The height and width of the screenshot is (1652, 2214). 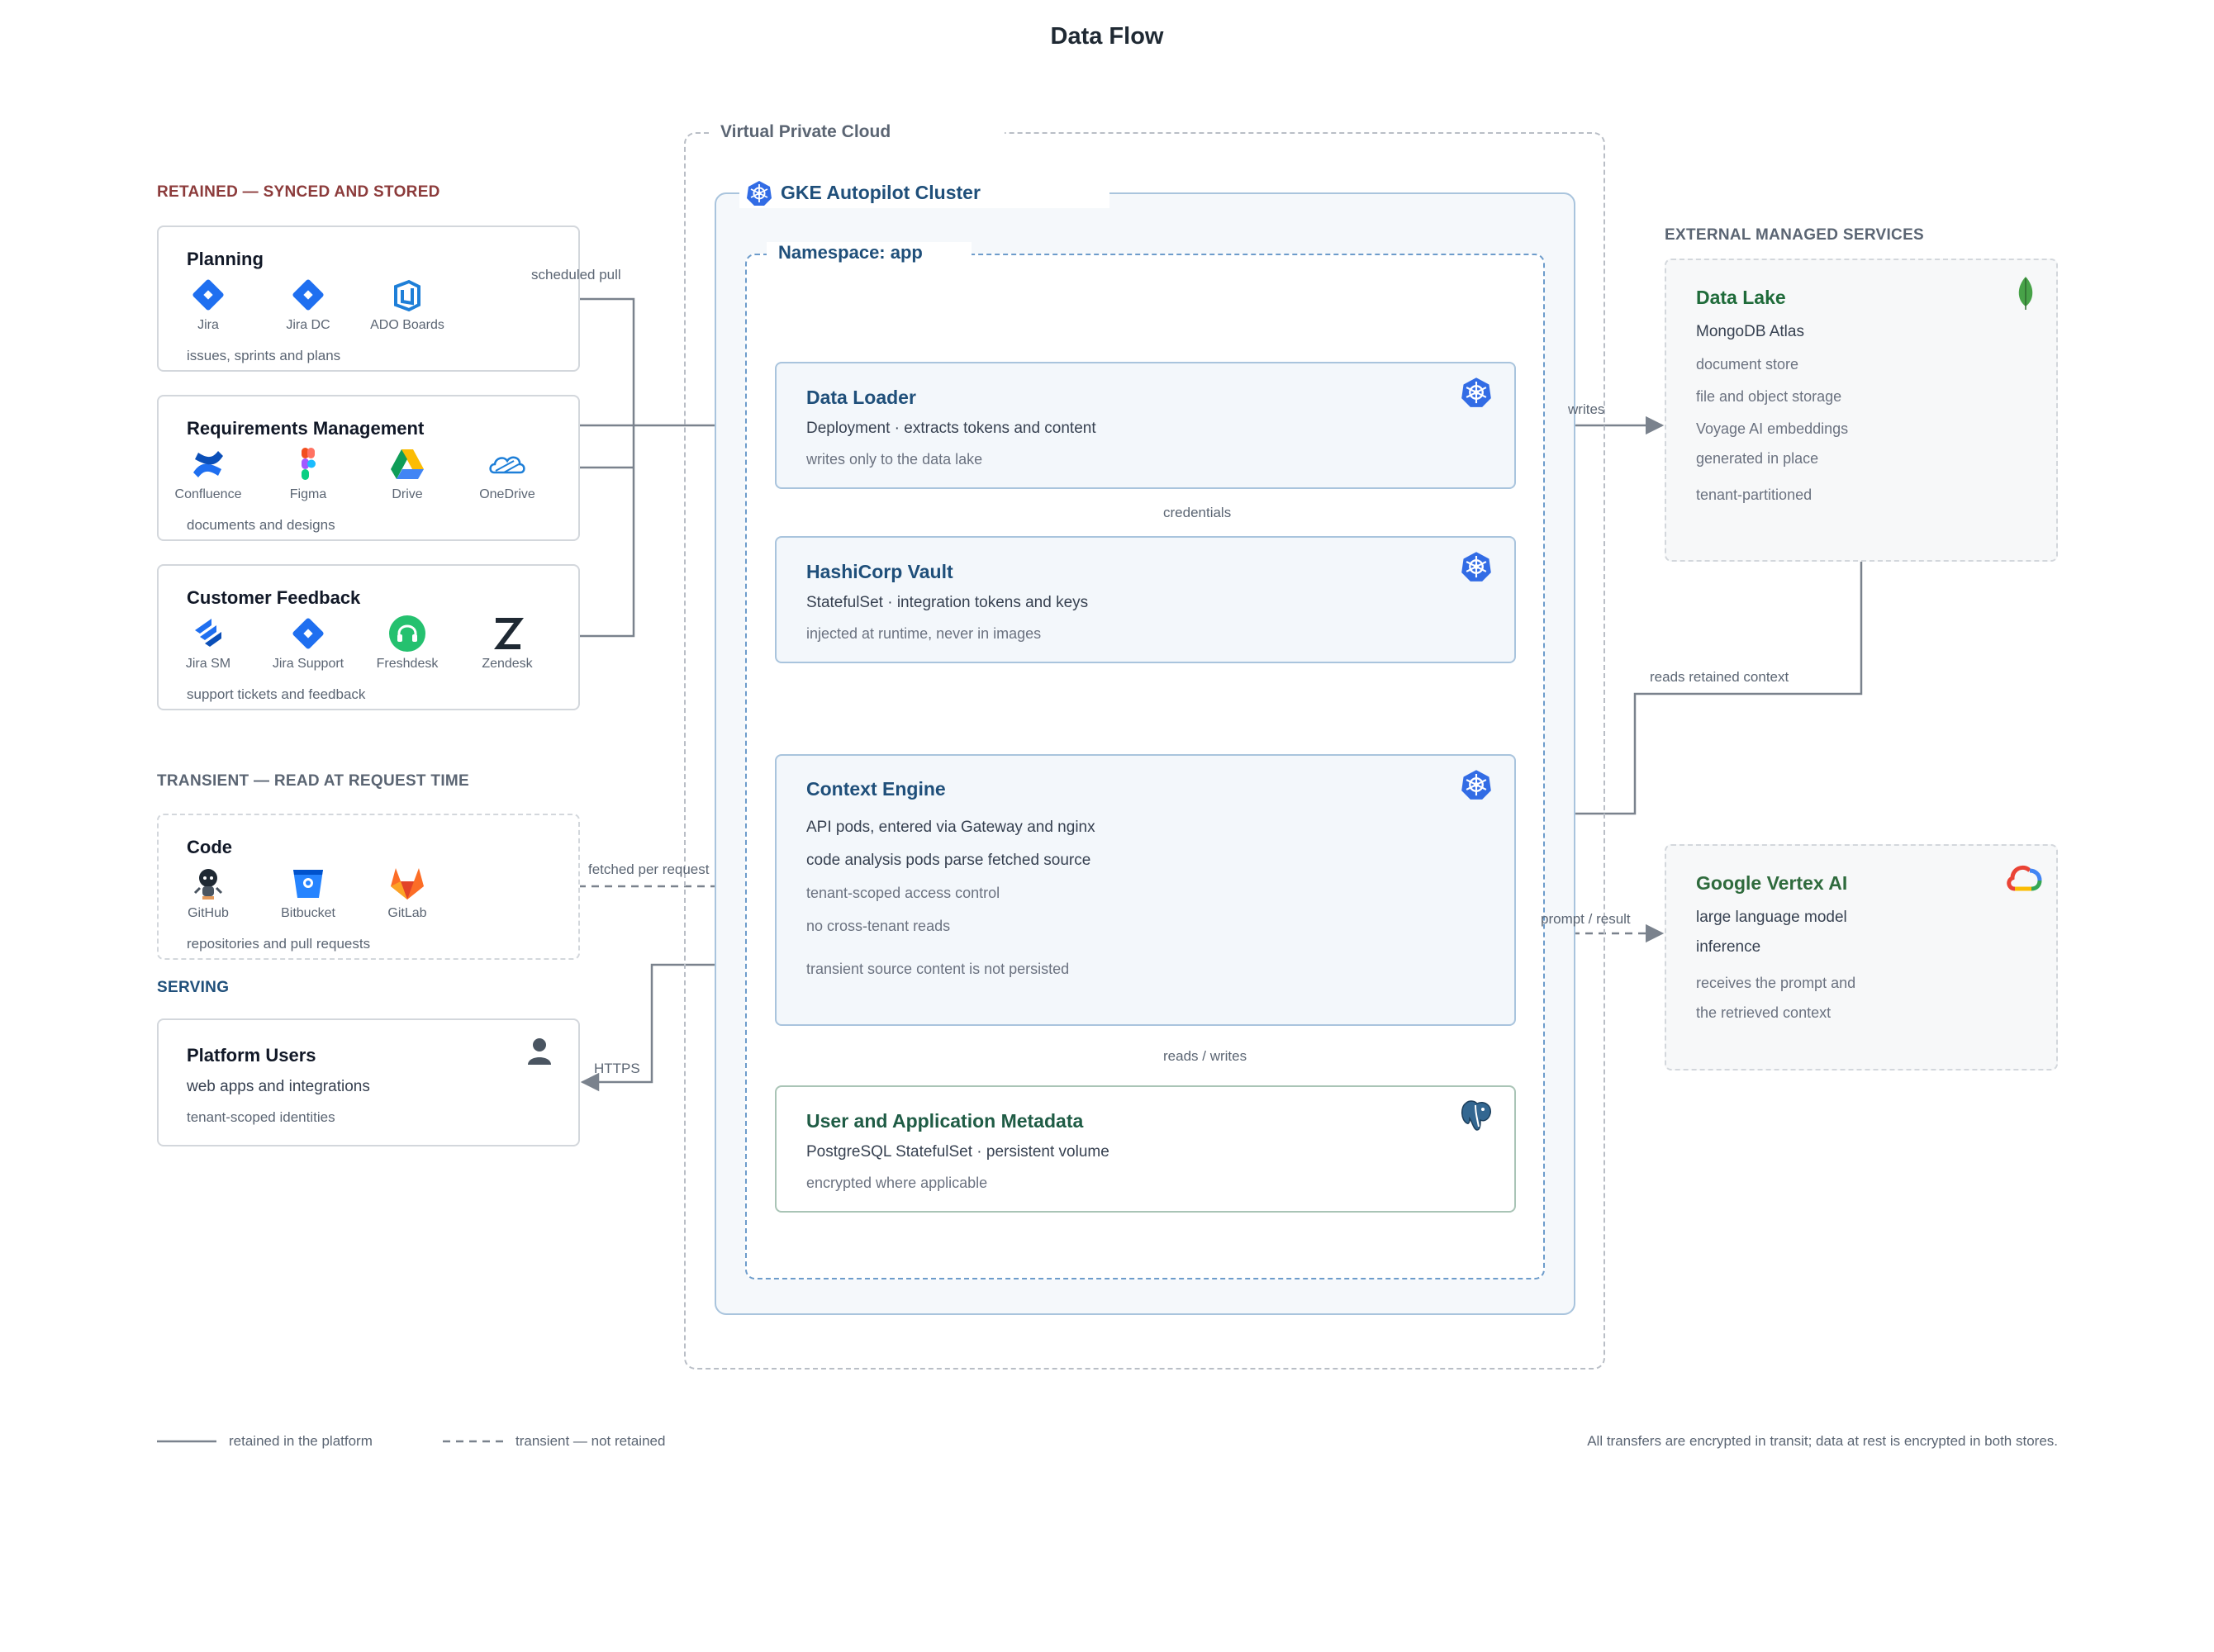 What do you see at coordinates (879, 571) in the screenshot?
I see `vault-title: HashiCorp Vault` at bounding box center [879, 571].